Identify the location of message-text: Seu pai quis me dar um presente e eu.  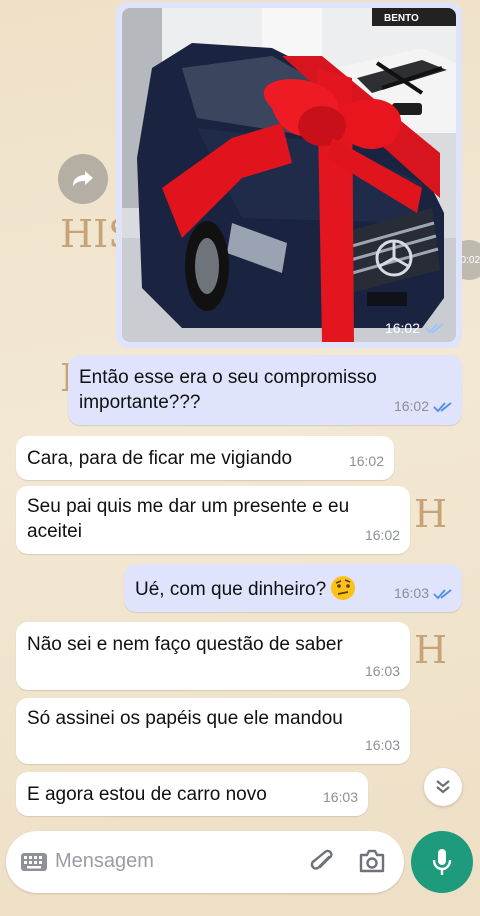
(188, 506).